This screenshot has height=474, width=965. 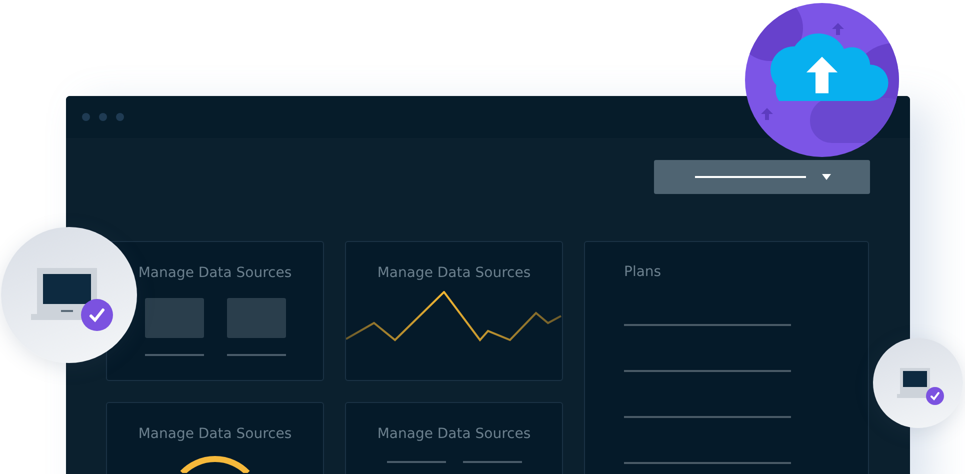 I want to click on caret-icon, so click(x=826, y=177).